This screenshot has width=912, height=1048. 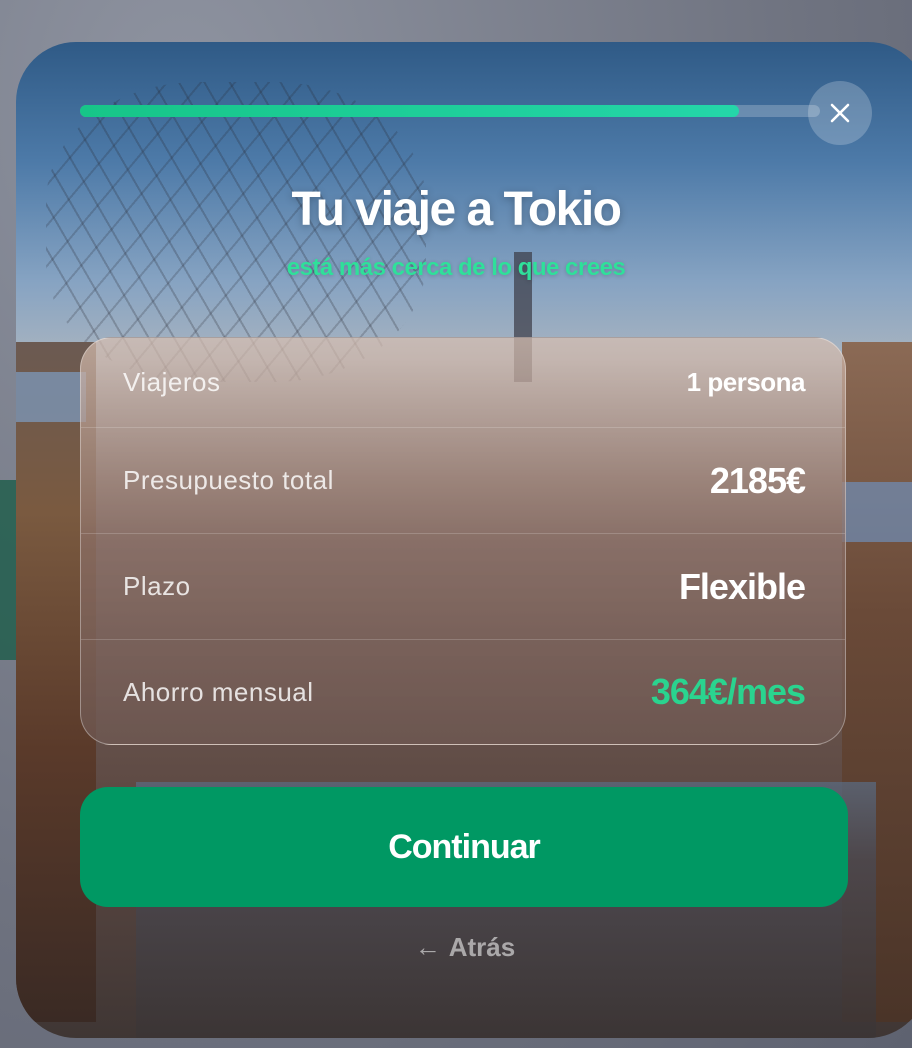 I want to click on back-link-label: Atrás, so click(x=482, y=947).